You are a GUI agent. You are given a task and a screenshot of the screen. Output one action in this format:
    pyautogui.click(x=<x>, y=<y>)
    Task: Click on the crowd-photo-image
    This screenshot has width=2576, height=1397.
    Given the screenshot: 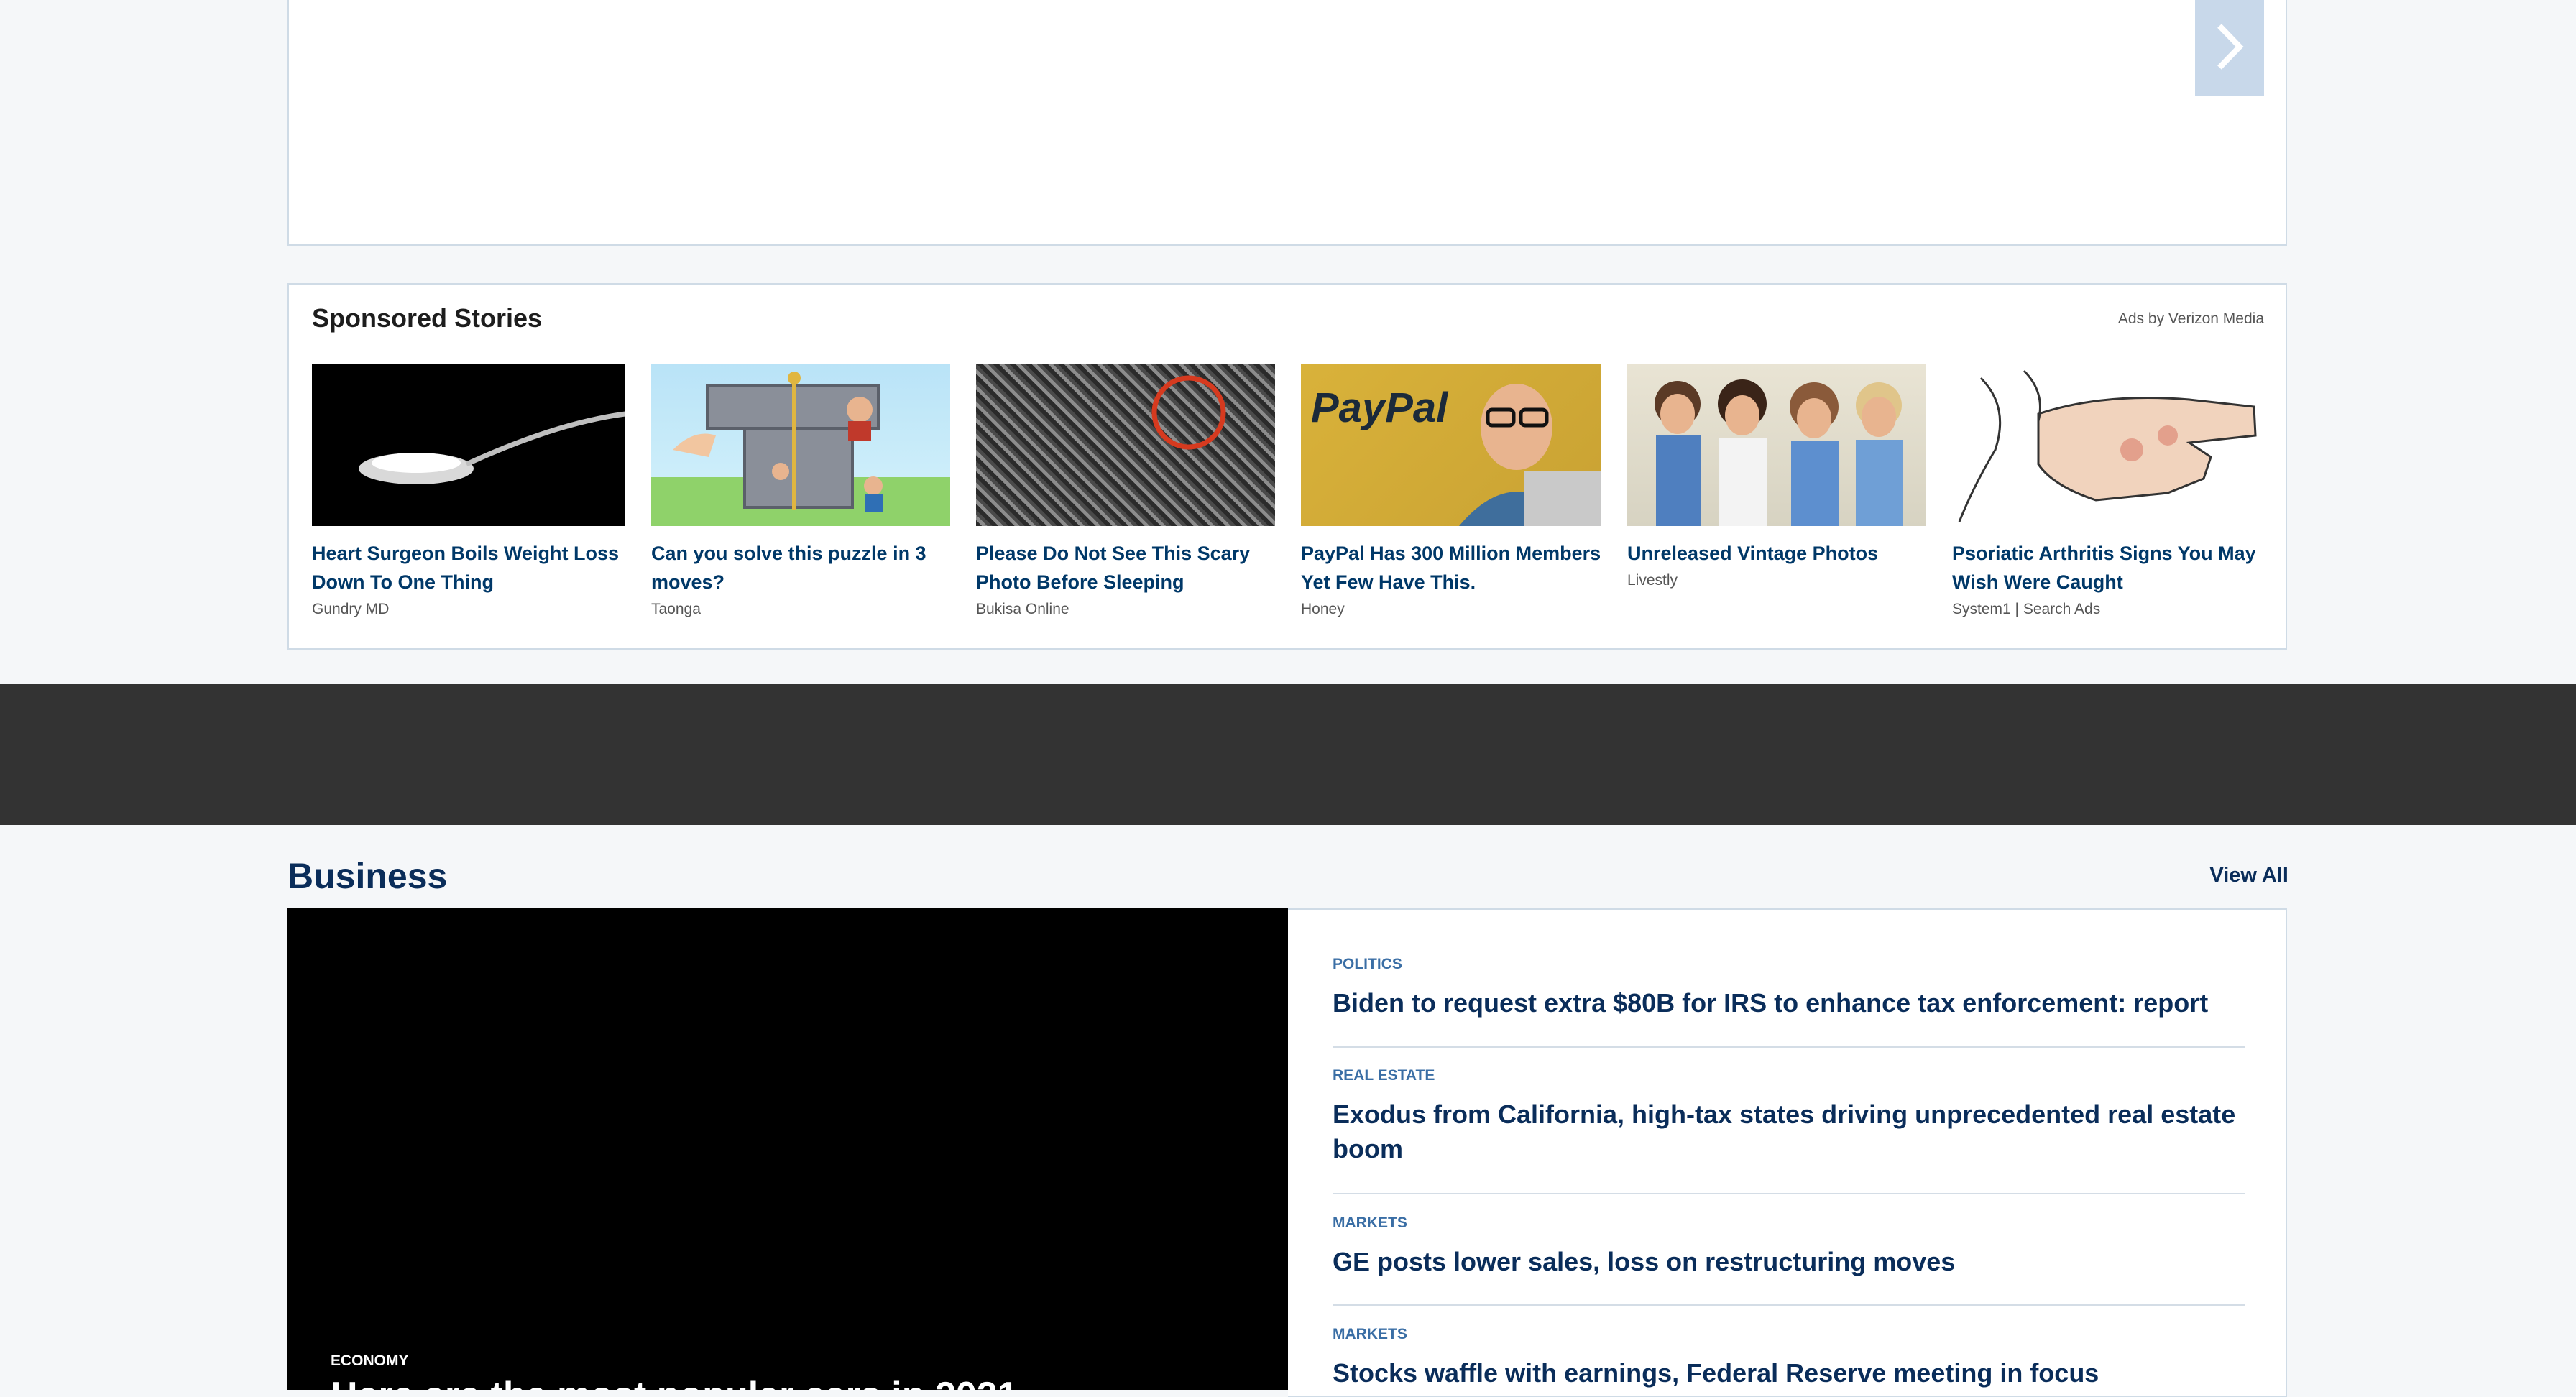 What is the action you would take?
    pyautogui.click(x=1125, y=445)
    